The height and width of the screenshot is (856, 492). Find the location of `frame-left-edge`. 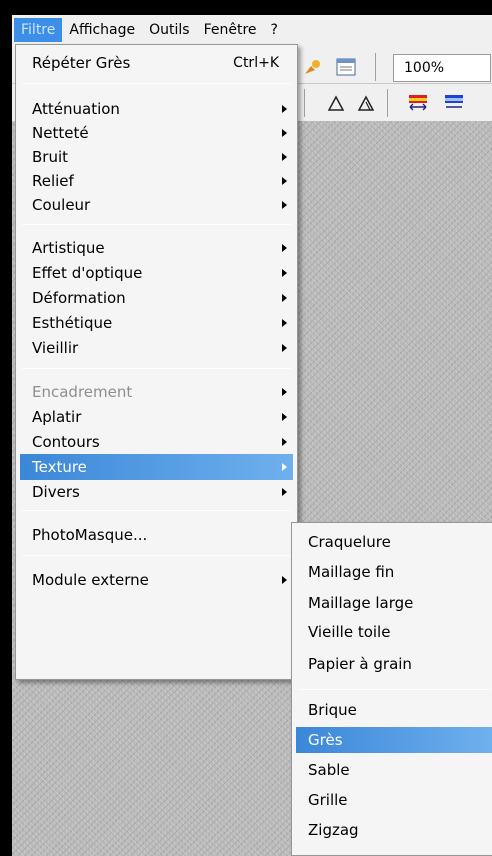

frame-left-edge is located at coordinates (6, 428).